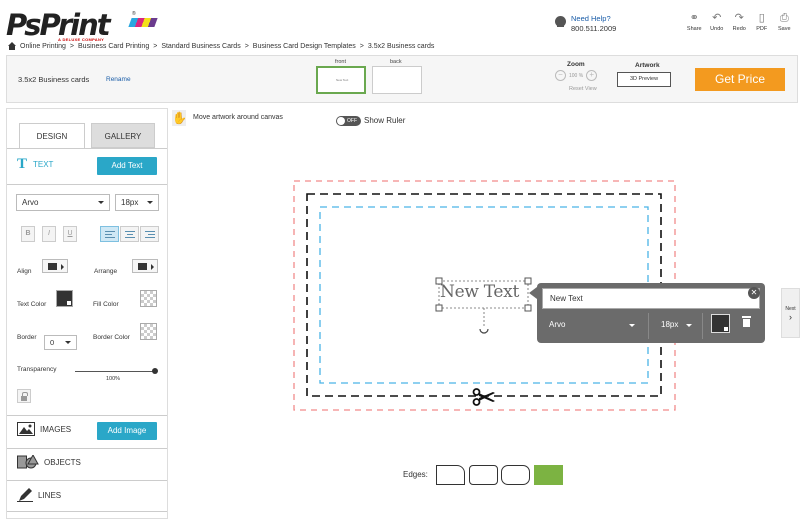 This screenshot has width=800, height=519. I want to click on psprint-logo: PsPrint ® A DELUXE COMPANY, so click(82, 25).